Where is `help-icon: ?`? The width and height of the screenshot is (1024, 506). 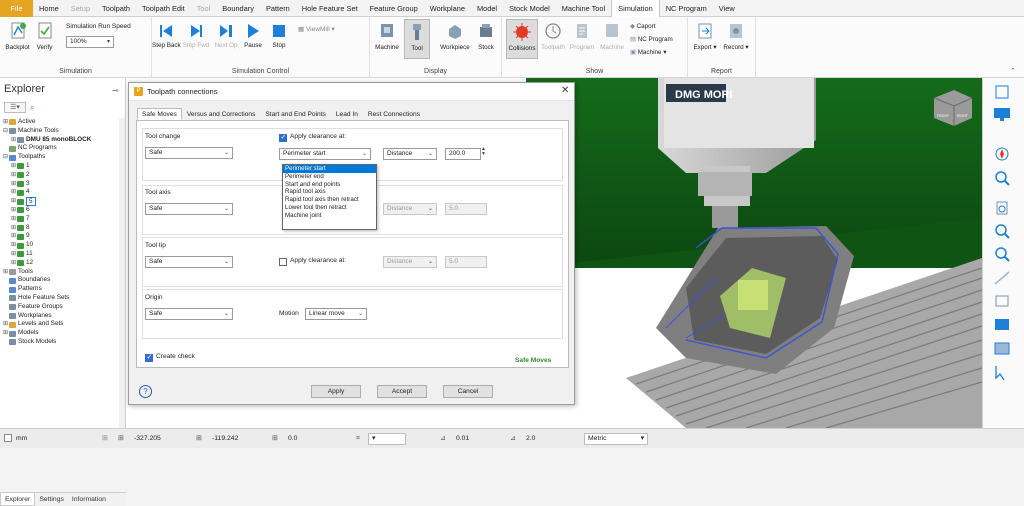
help-icon: ? is located at coordinates (145, 391).